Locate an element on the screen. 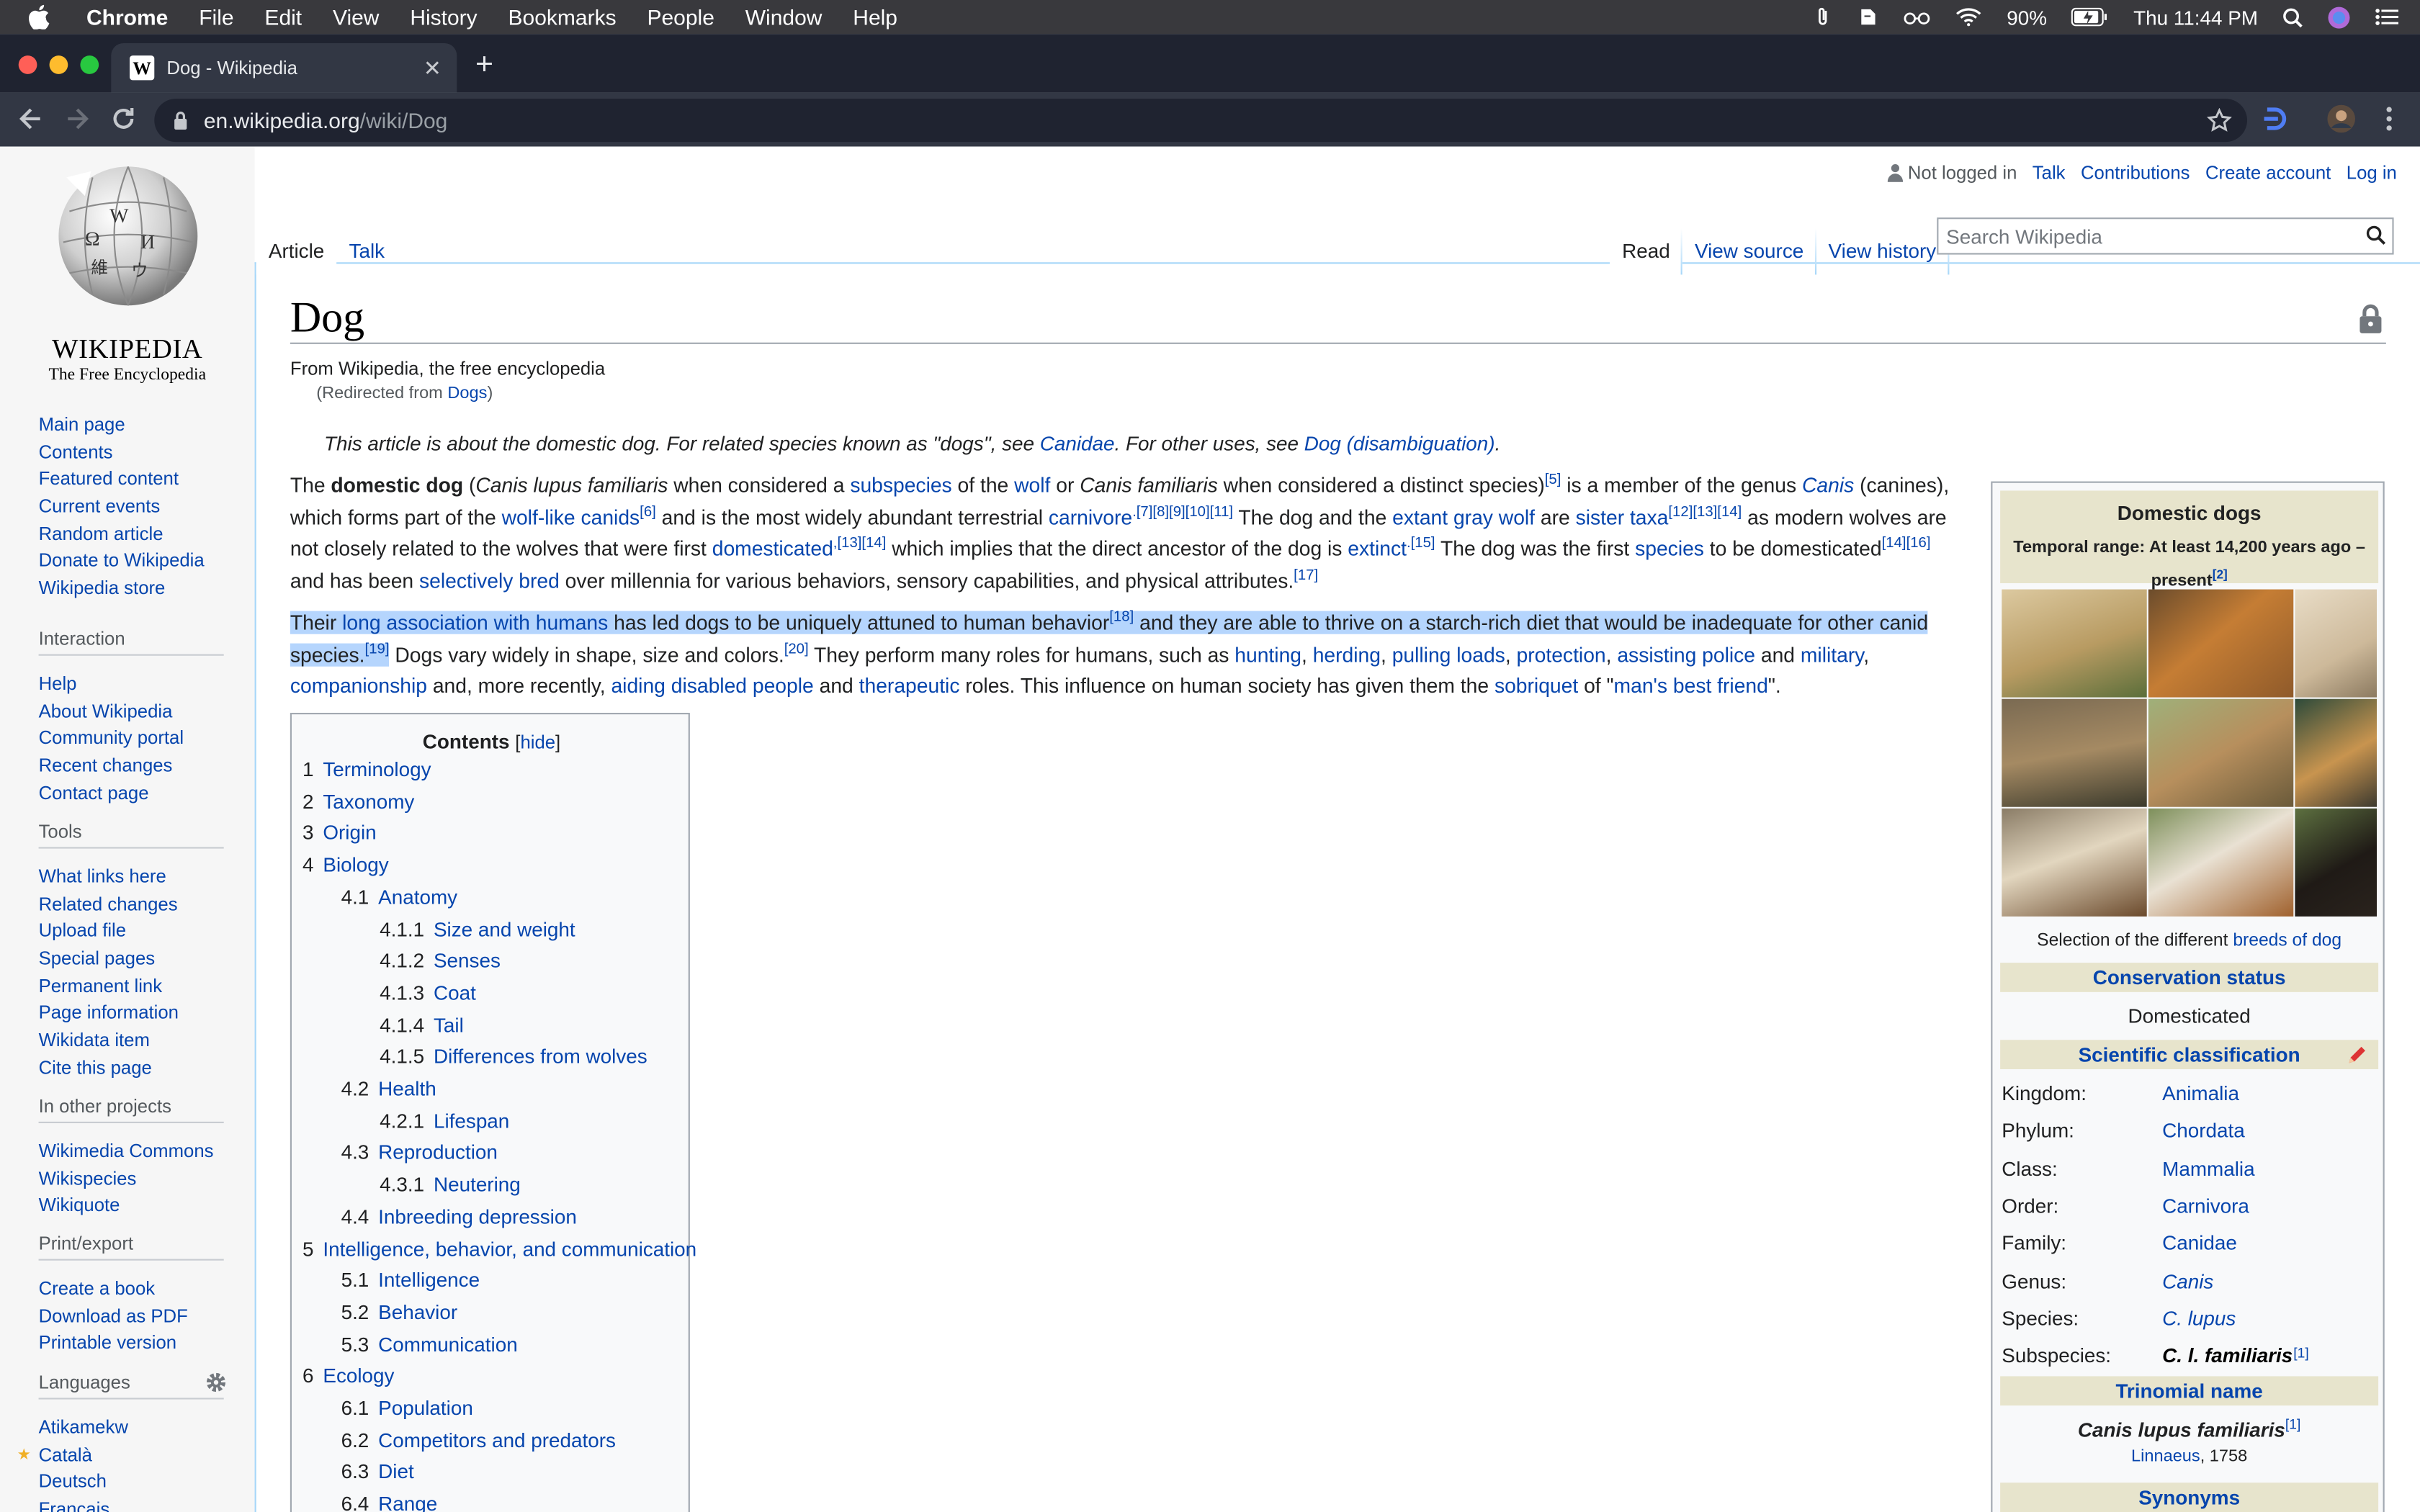  toc-item: 4.4 Inbreeding depression is located at coordinates (459, 1216).